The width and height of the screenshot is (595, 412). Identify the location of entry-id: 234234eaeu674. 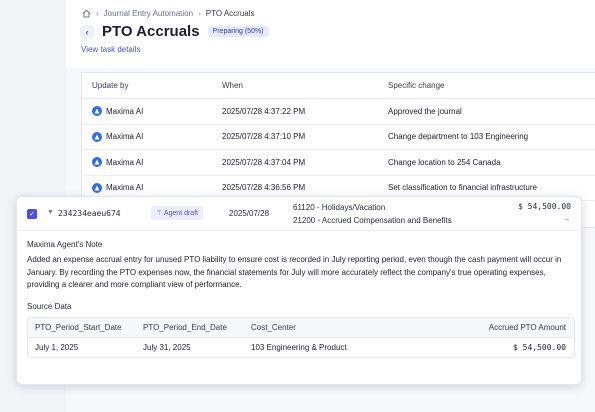
(89, 213).